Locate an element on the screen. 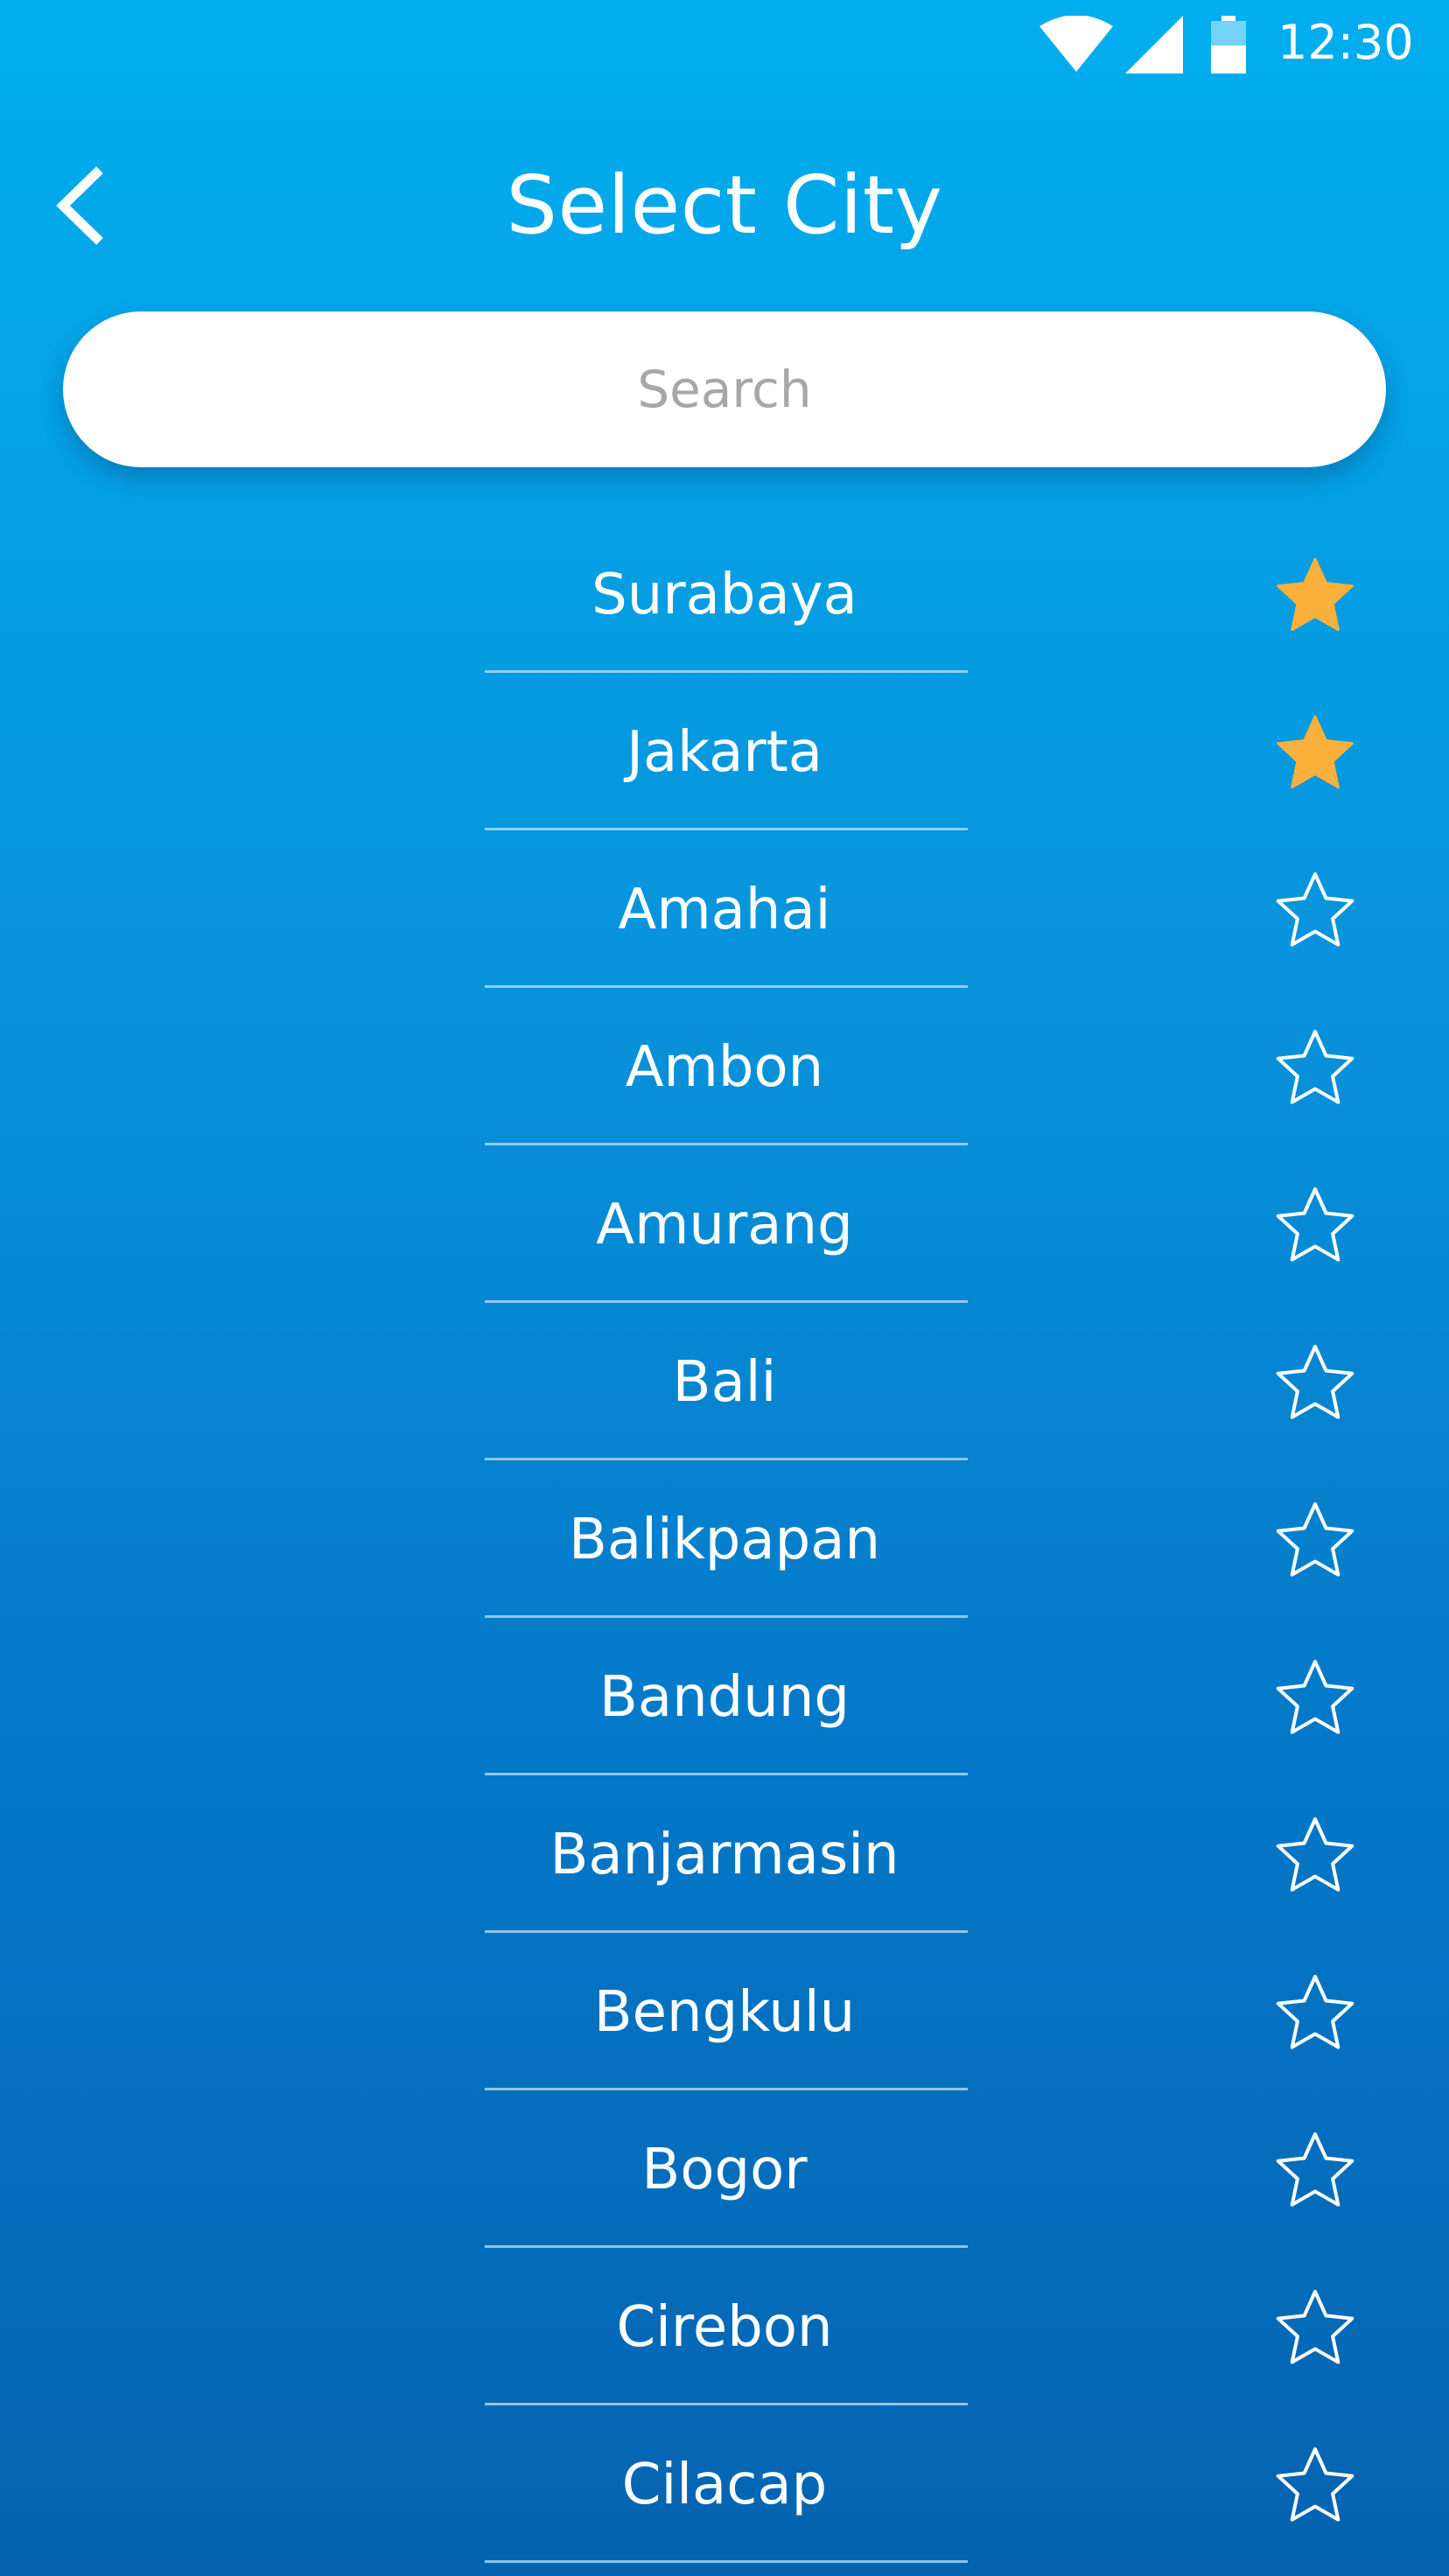 This screenshot has width=1449, height=2576. page-title: Select City is located at coordinates (724, 205).